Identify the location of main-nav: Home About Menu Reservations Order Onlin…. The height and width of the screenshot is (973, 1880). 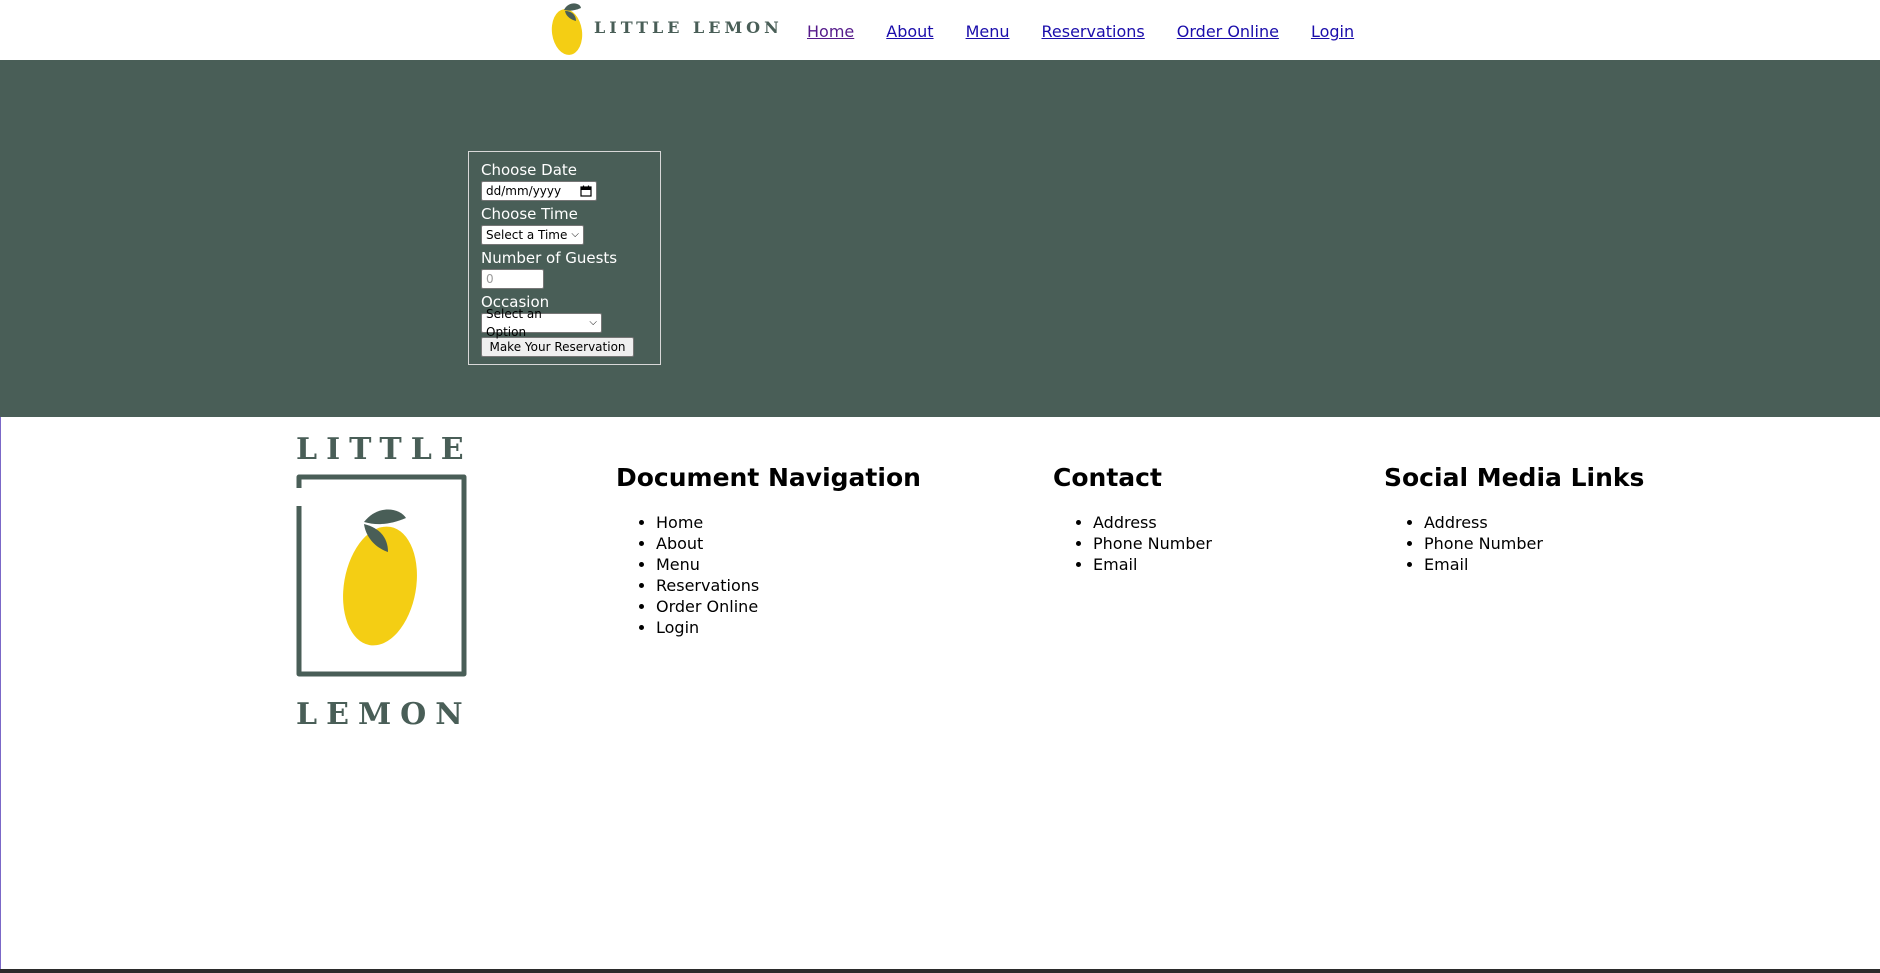
(1096, 31).